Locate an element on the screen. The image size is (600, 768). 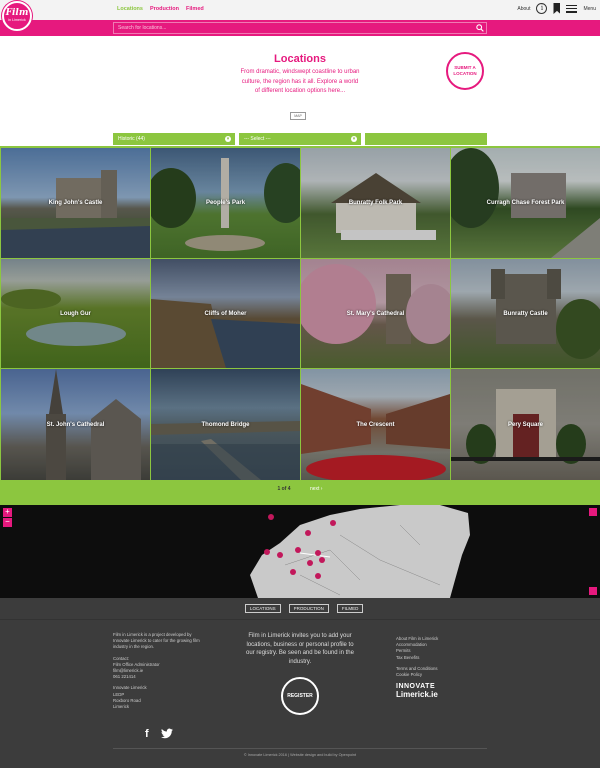
location-name: The Crescent is located at coordinates (375, 424).